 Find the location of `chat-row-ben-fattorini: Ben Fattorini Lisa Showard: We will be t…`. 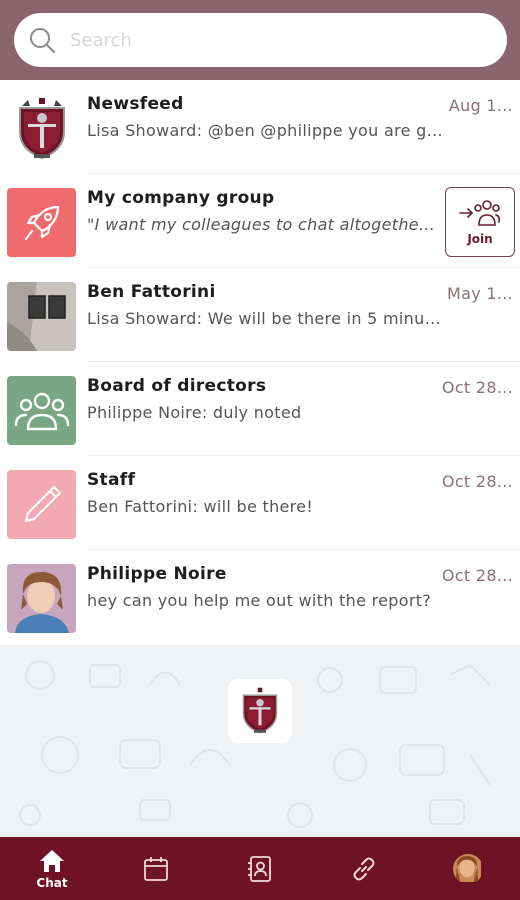

chat-row-ben-fattorini: Ben Fattorini Lisa Showard: We will be t… is located at coordinates (260, 315).